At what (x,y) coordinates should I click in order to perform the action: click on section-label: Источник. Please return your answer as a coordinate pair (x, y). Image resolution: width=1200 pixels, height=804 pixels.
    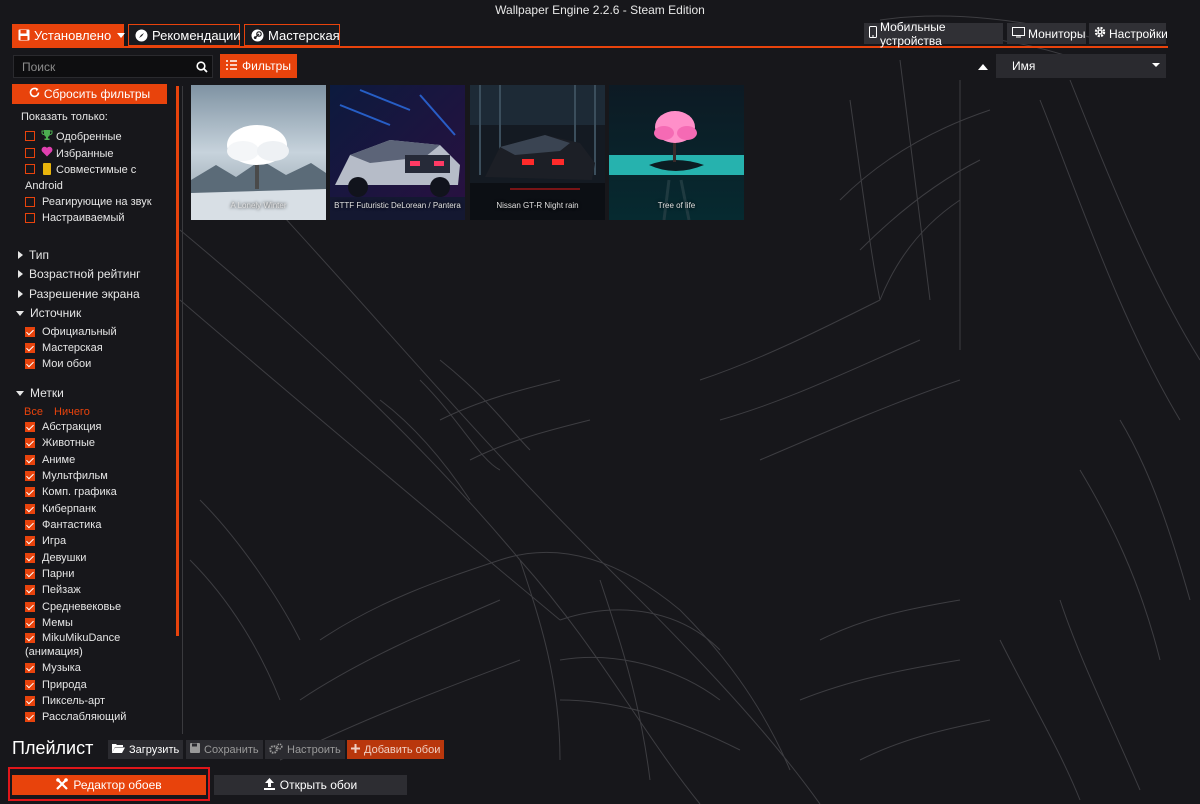
    Looking at the image, I should click on (56, 313).